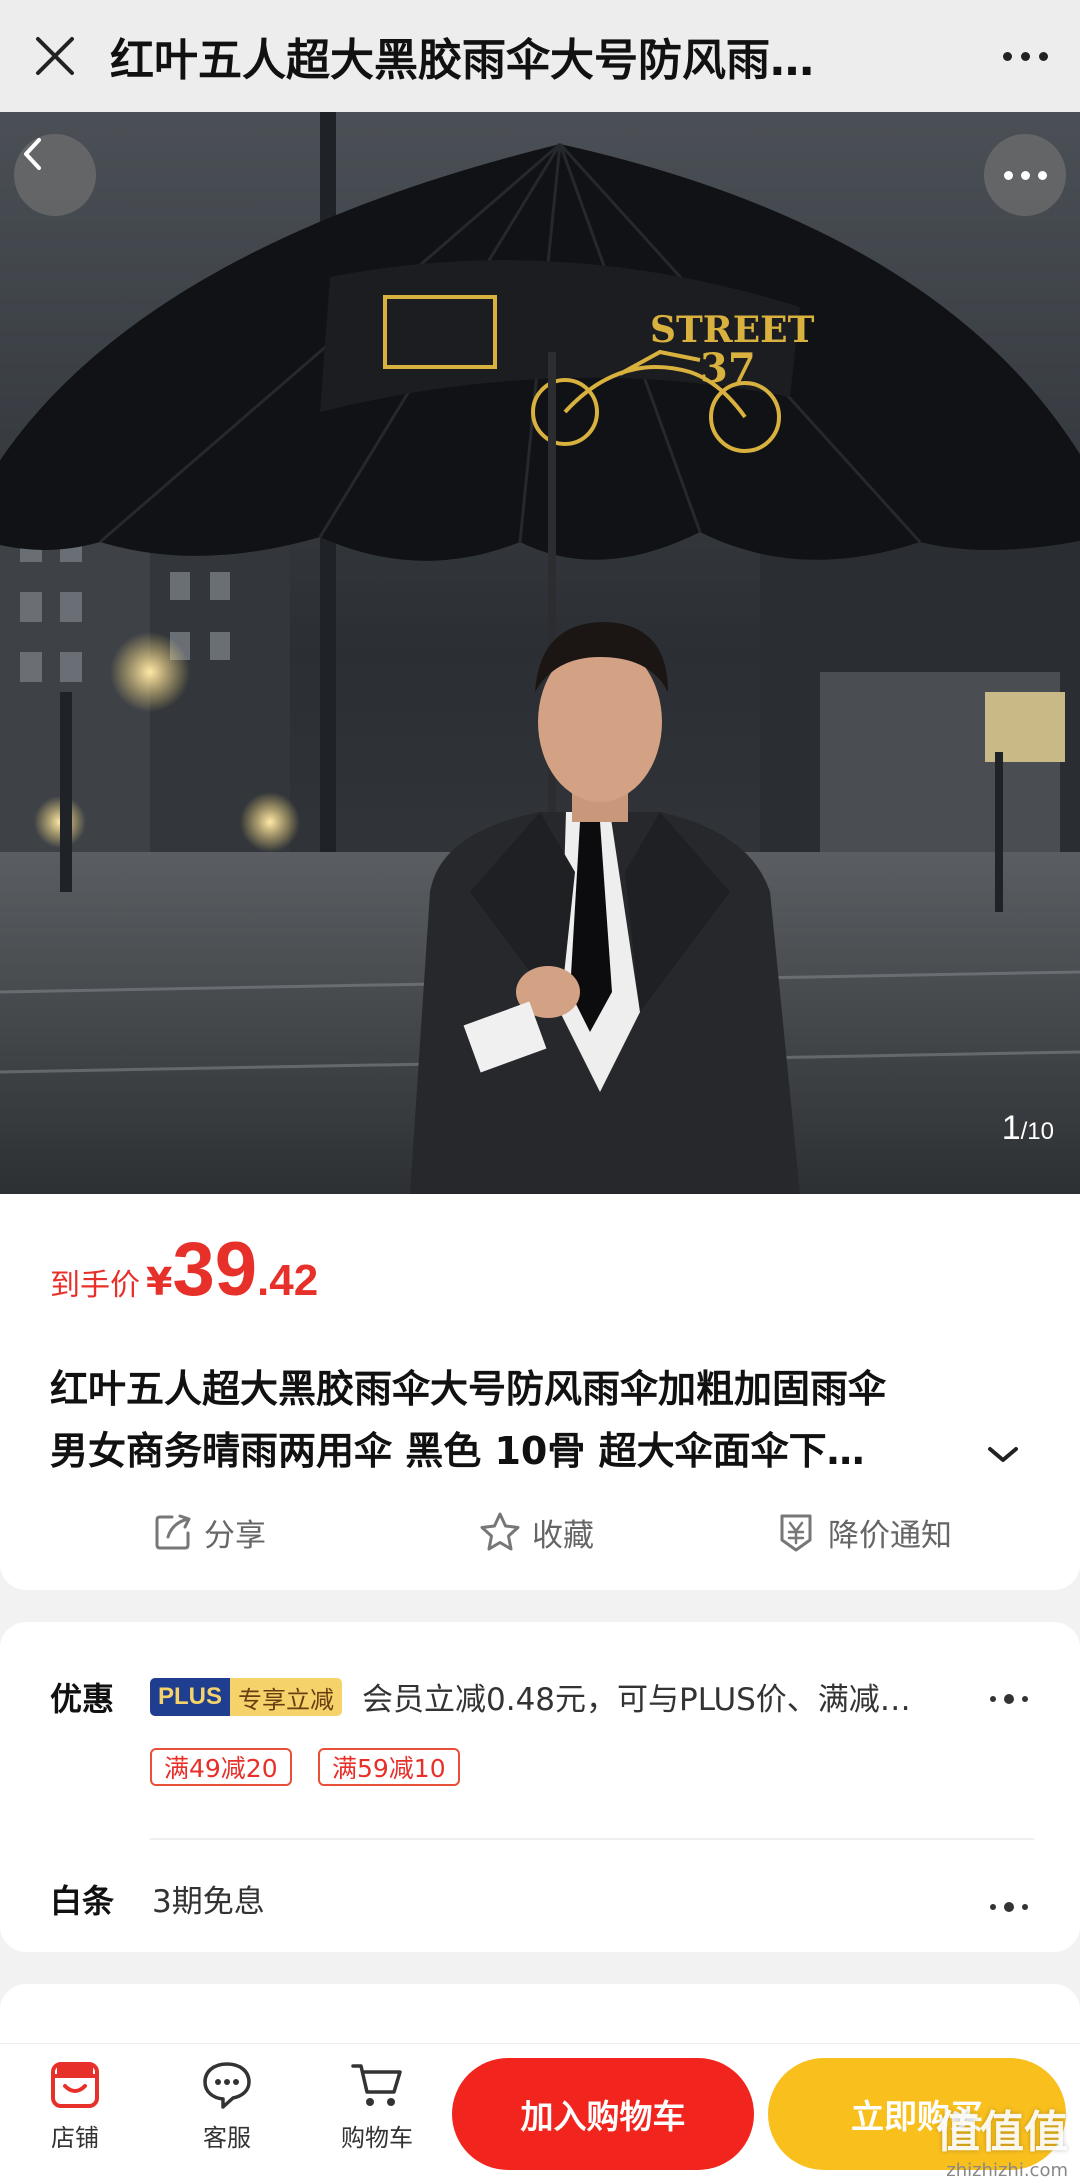 Image resolution: width=1080 pixels, height=2183 pixels. Describe the element at coordinates (796, 1533) in the screenshot. I see `price-tag-icon` at that location.